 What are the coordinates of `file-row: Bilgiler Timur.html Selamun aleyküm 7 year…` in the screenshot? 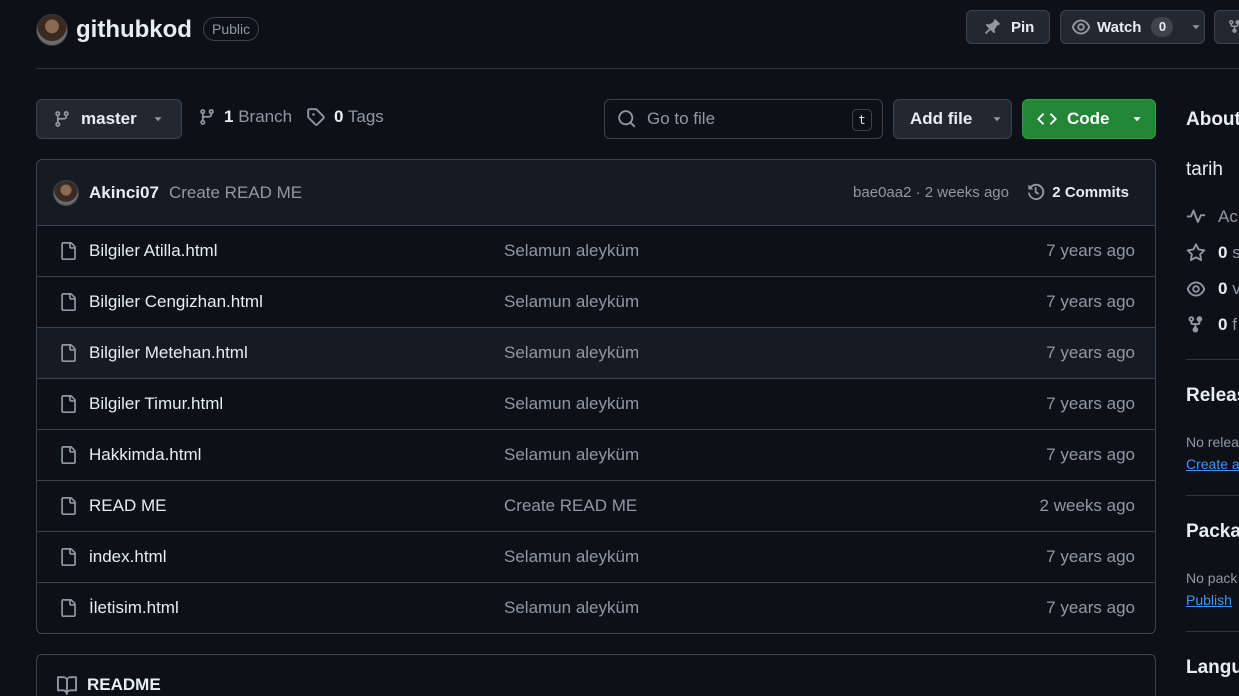 It's located at (596, 404).